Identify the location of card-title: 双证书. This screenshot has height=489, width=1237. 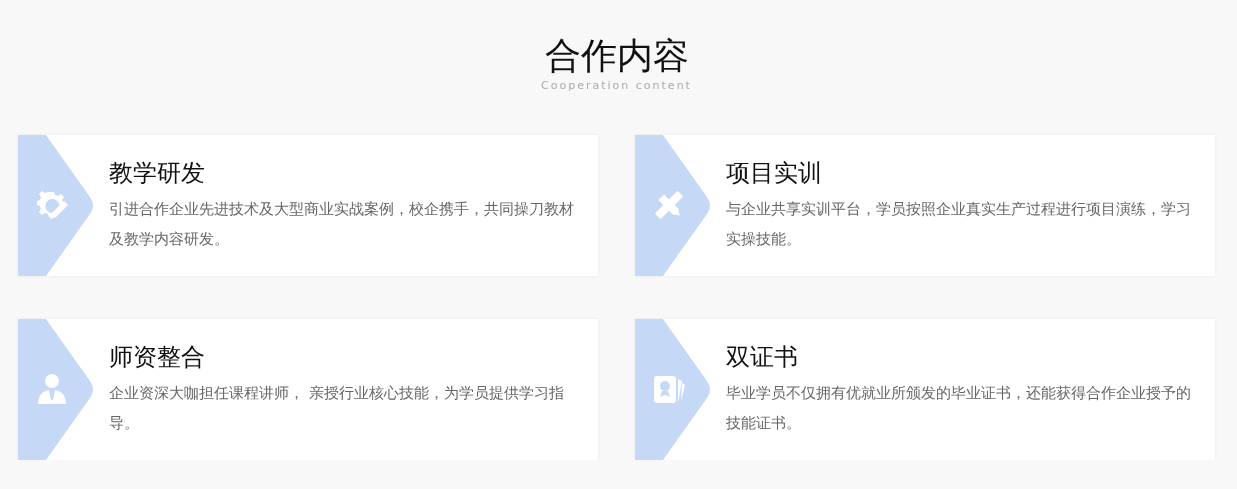
(762, 357).